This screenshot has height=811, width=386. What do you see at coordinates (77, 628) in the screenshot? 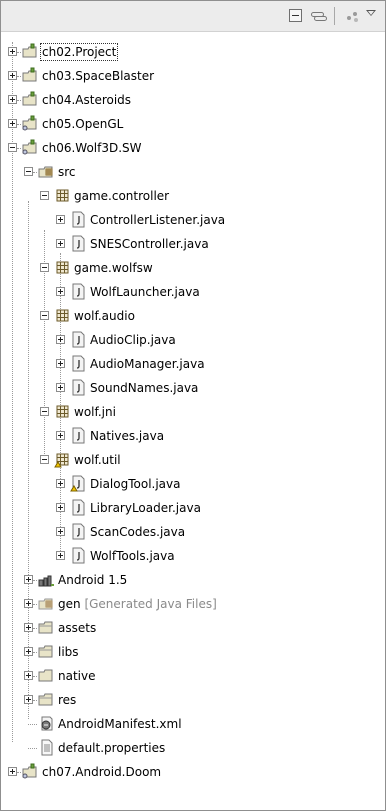
I see `tree-item-label: assets` at bounding box center [77, 628].